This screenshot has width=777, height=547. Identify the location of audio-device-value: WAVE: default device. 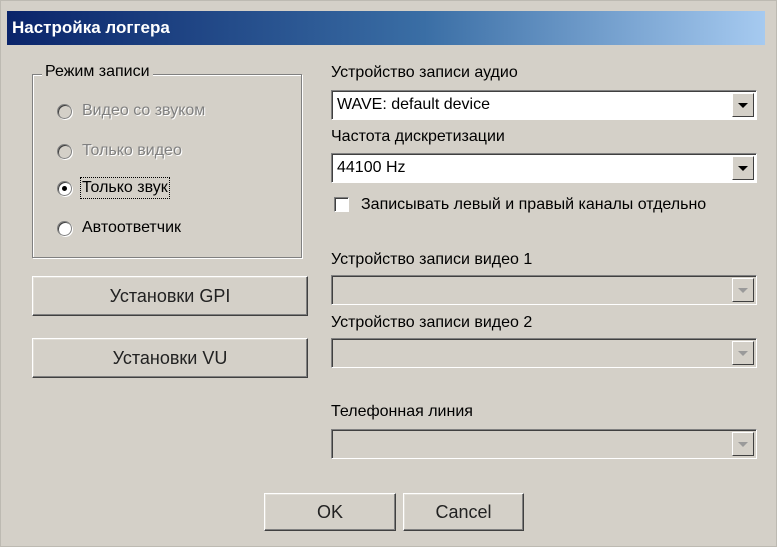
(413, 104).